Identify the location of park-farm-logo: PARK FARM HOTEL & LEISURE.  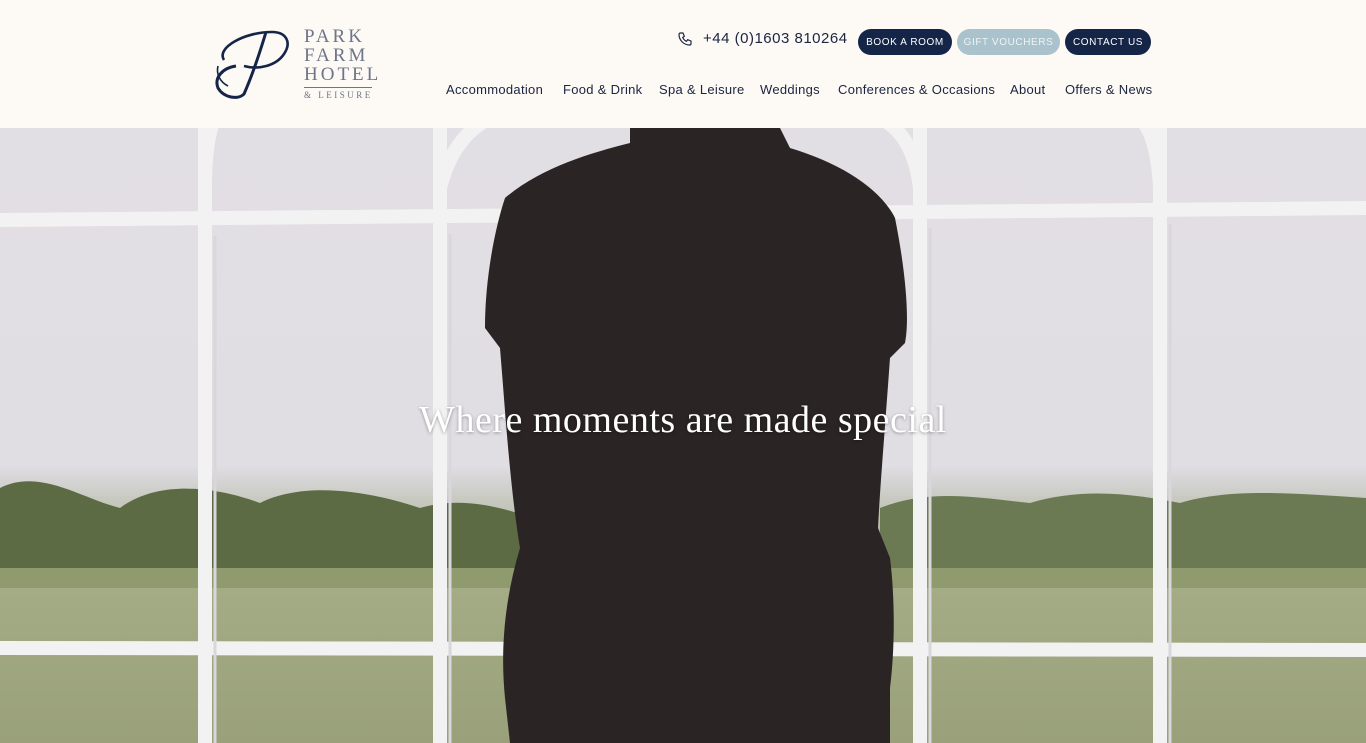
(296, 64).